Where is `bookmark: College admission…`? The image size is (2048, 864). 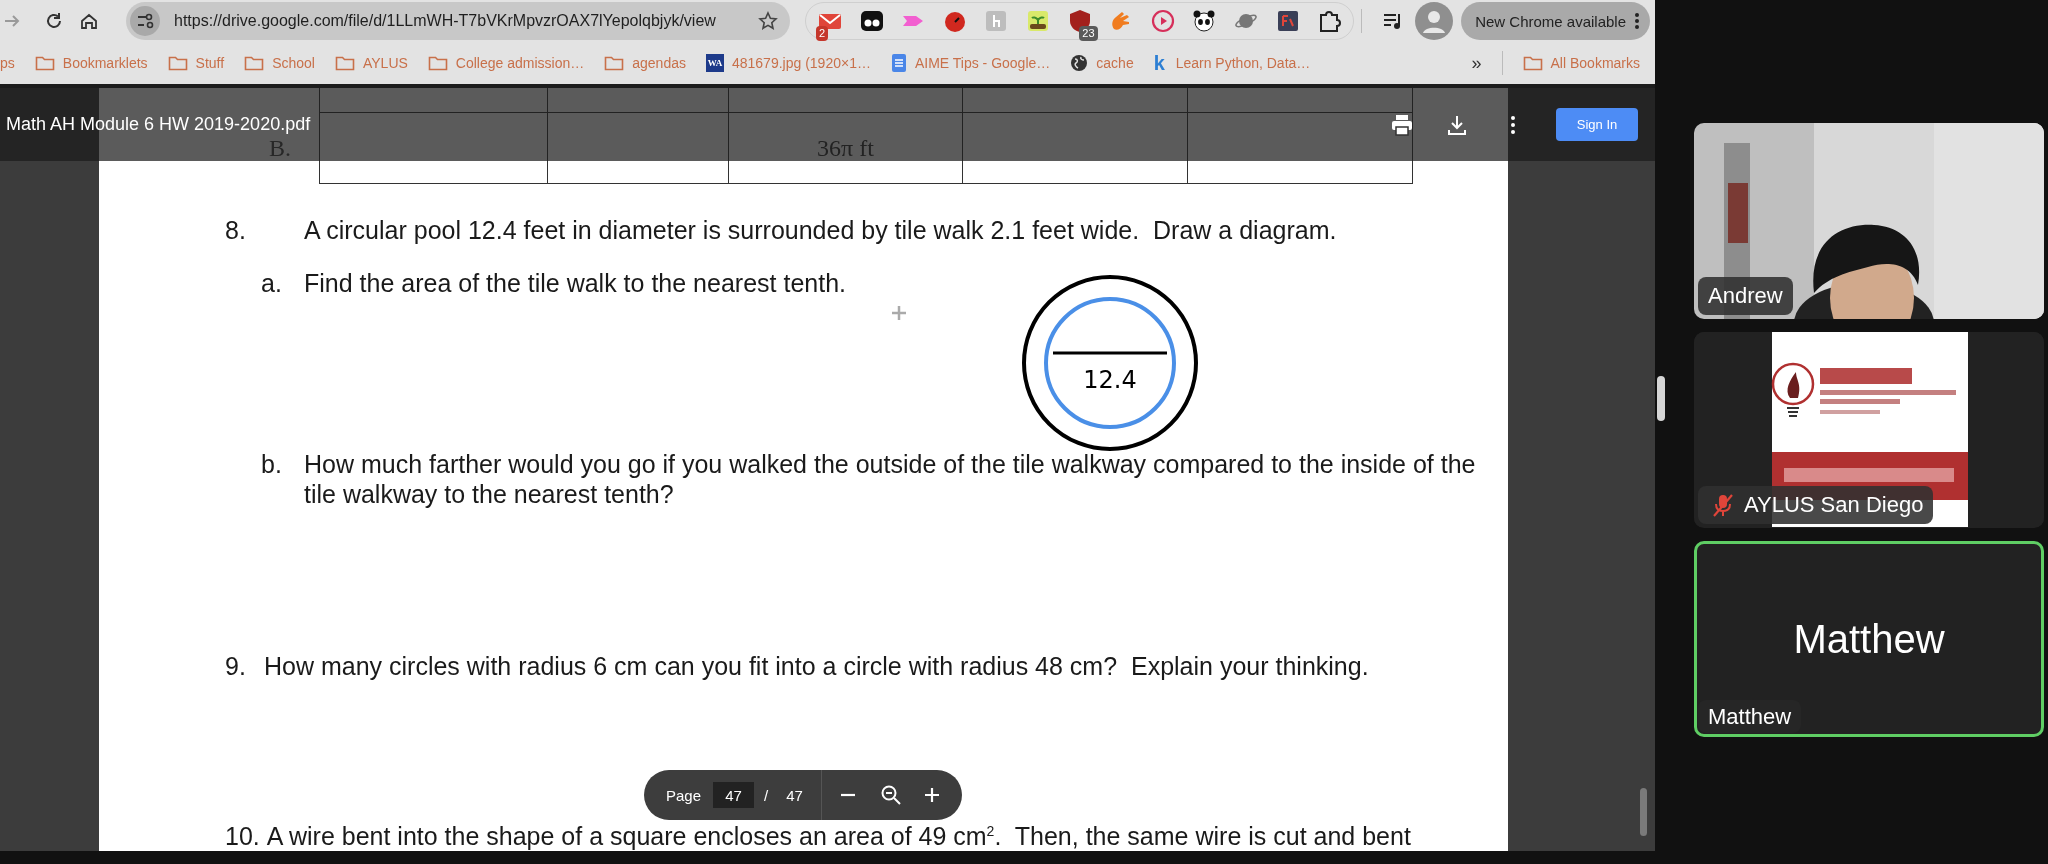 bookmark: College admission… is located at coordinates (506, 63).